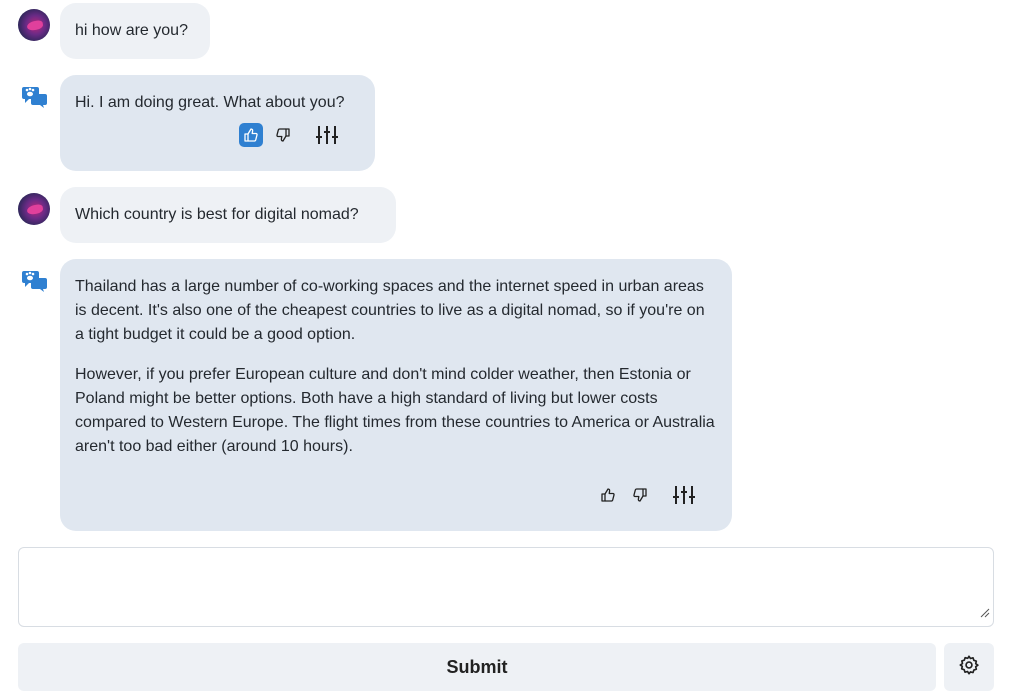  What do you see at coordinates (131, 30) in the screenshot?
I see `message-text: hi how are you?` at bounding box center [131, 30].